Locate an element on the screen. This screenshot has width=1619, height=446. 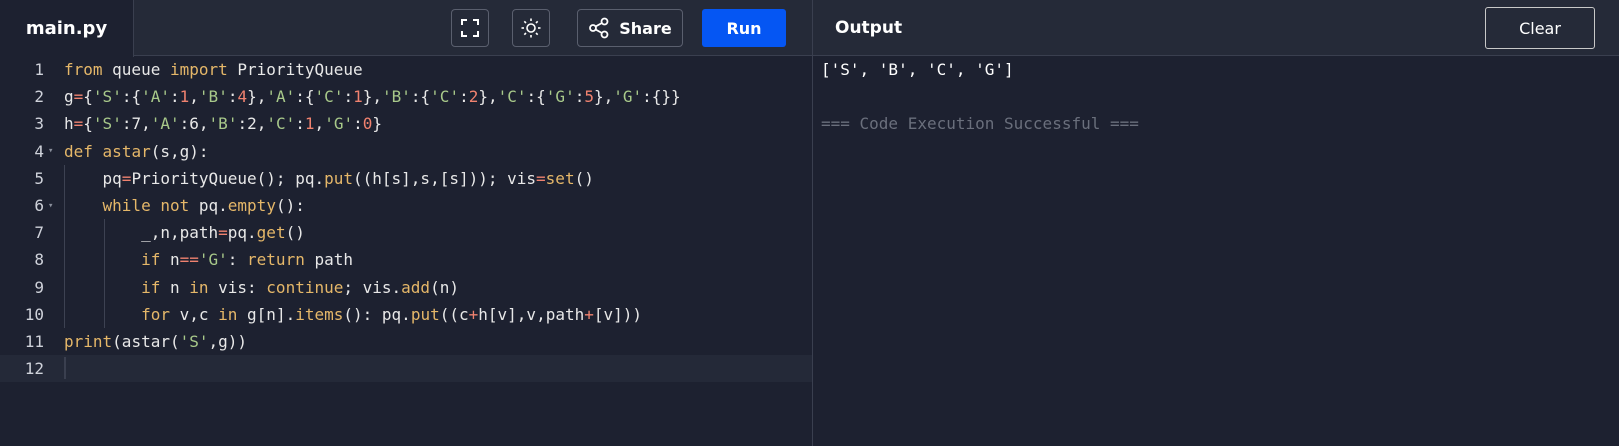
run-button: Run is located at coordinates (744, 28).